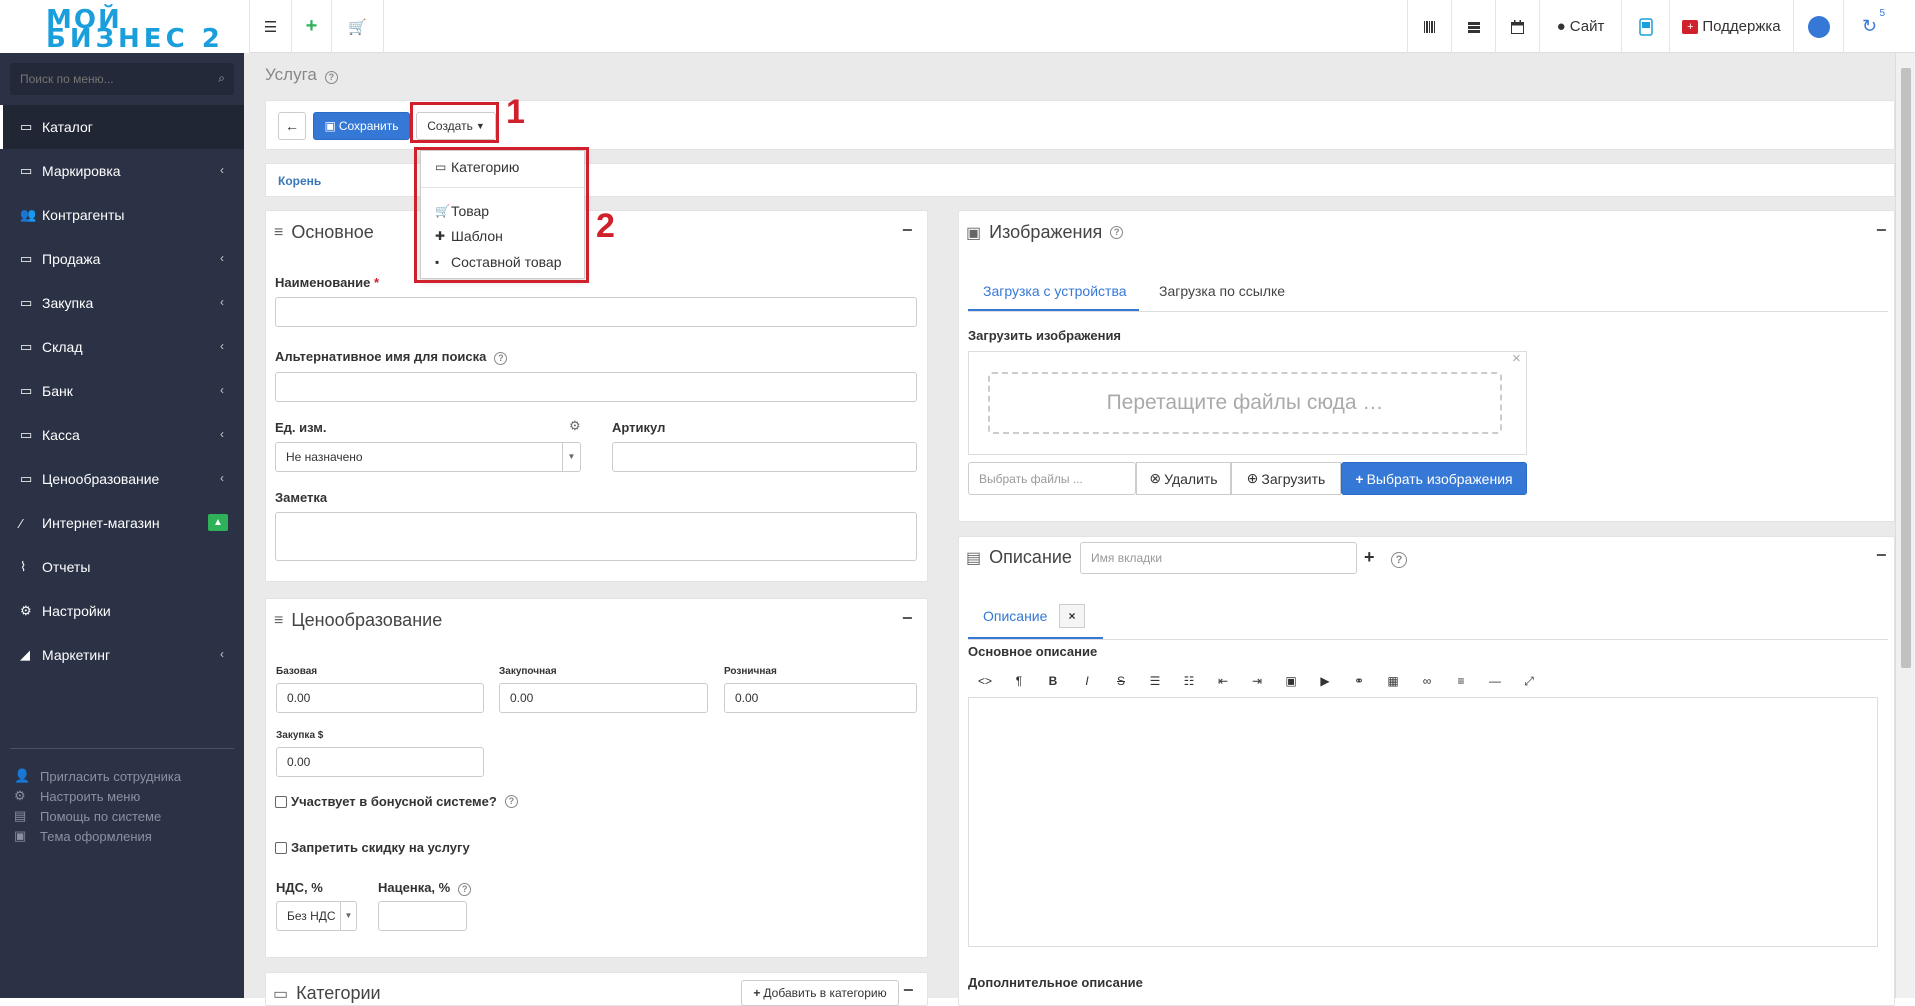 The width and height of the screenshot is (1915, 1006). What do you see at coordinates (1461, 681) in the screenshot?
I see `align-icon: ≡` at bounding box center [1461, 681].